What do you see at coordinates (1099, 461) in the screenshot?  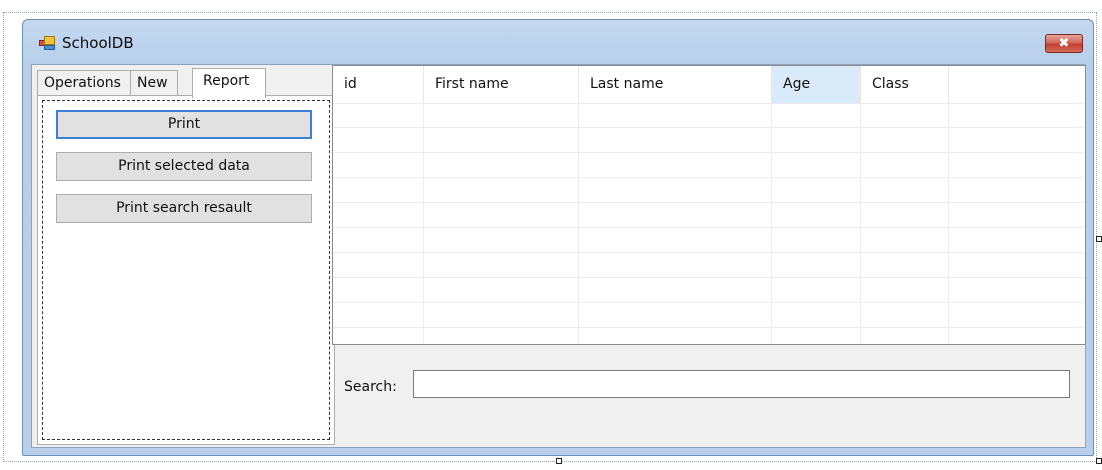 I see `resize-handle-bottom-right` at bounding box center [1099, 461].